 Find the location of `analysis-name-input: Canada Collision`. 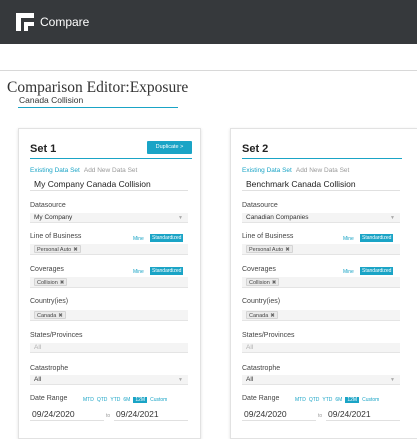

analysis-name-input: Canada Collision is located at coordinates (98, 101).